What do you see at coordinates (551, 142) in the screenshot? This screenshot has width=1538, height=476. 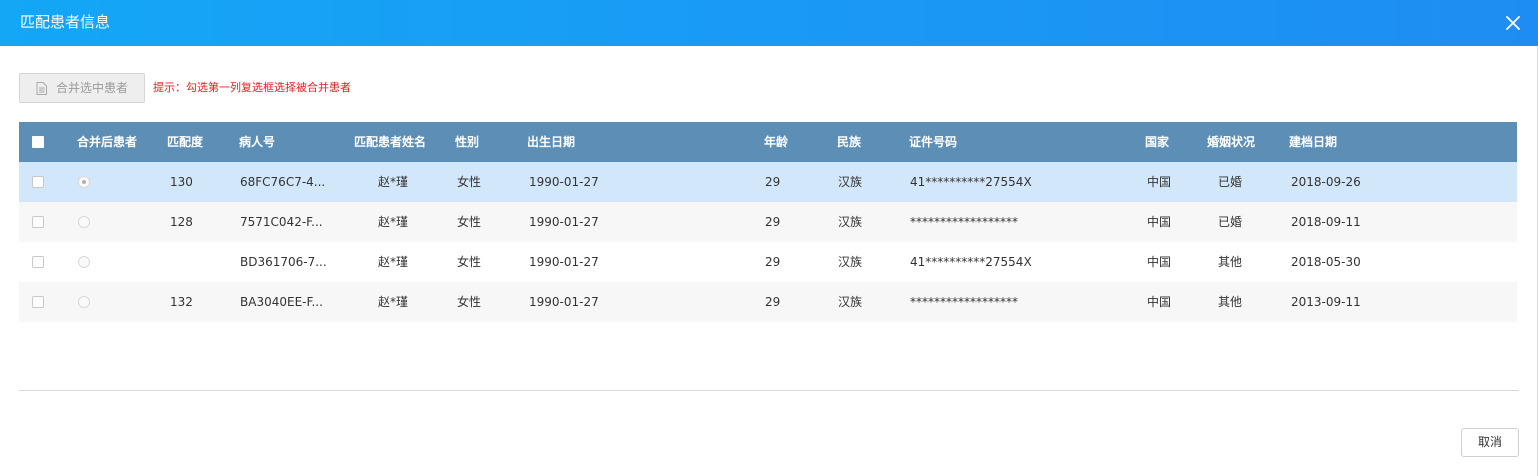 I see `header-dob: 出生日期` at bounding box center [551, 142].